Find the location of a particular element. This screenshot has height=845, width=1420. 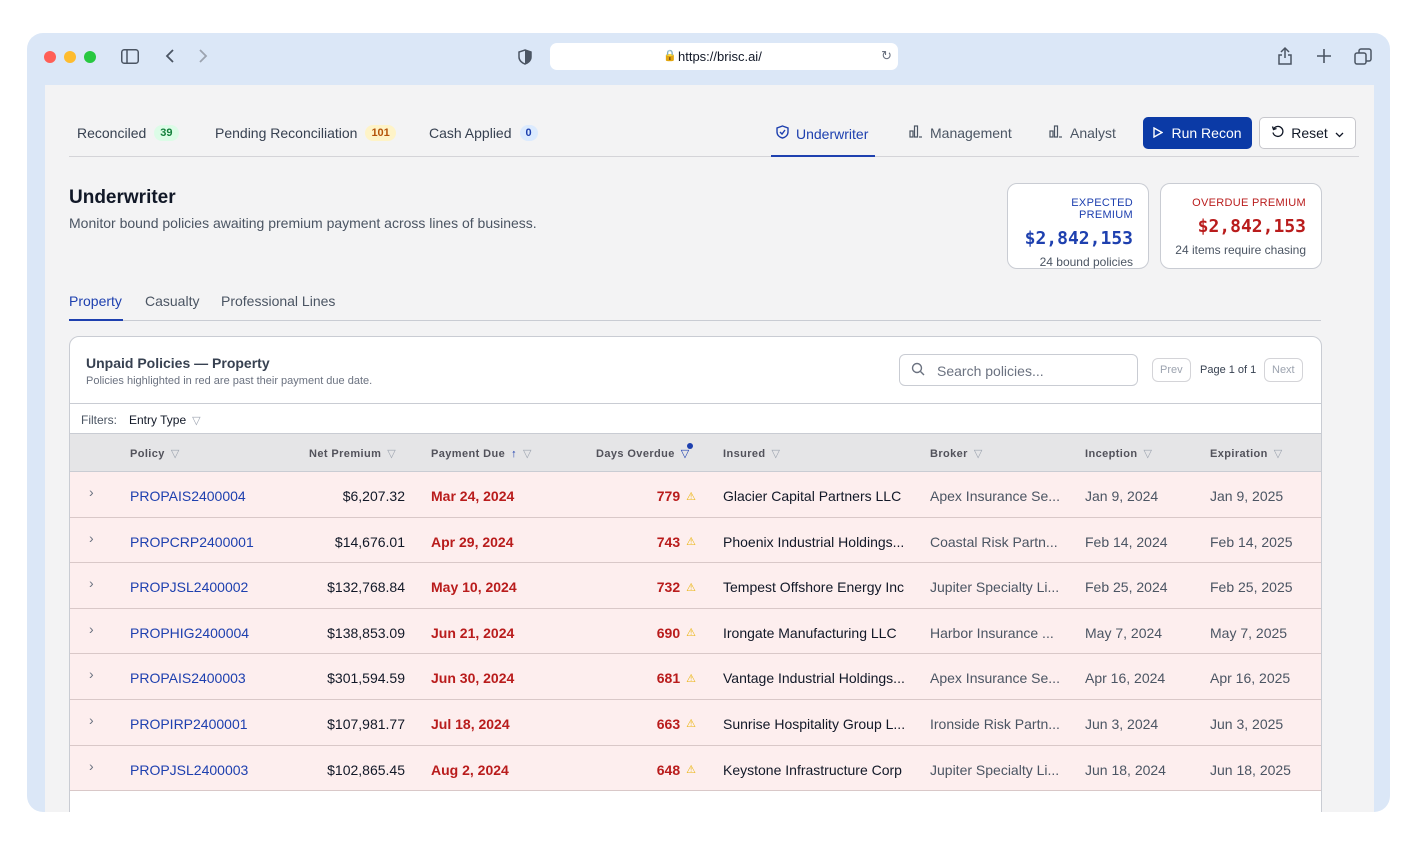

view-tab-underwriter: Underwriter is located at coordinates (822, 133).